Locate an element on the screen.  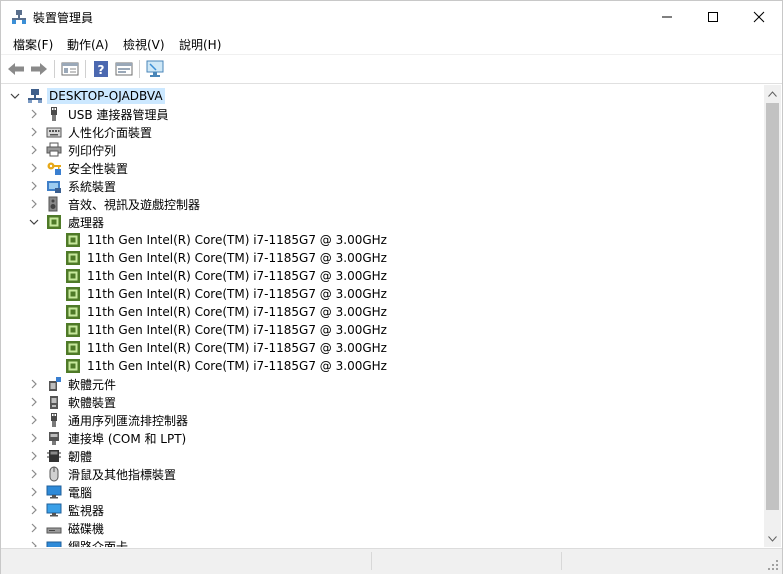
device-manager-icon is located at coordinates (19, 17).